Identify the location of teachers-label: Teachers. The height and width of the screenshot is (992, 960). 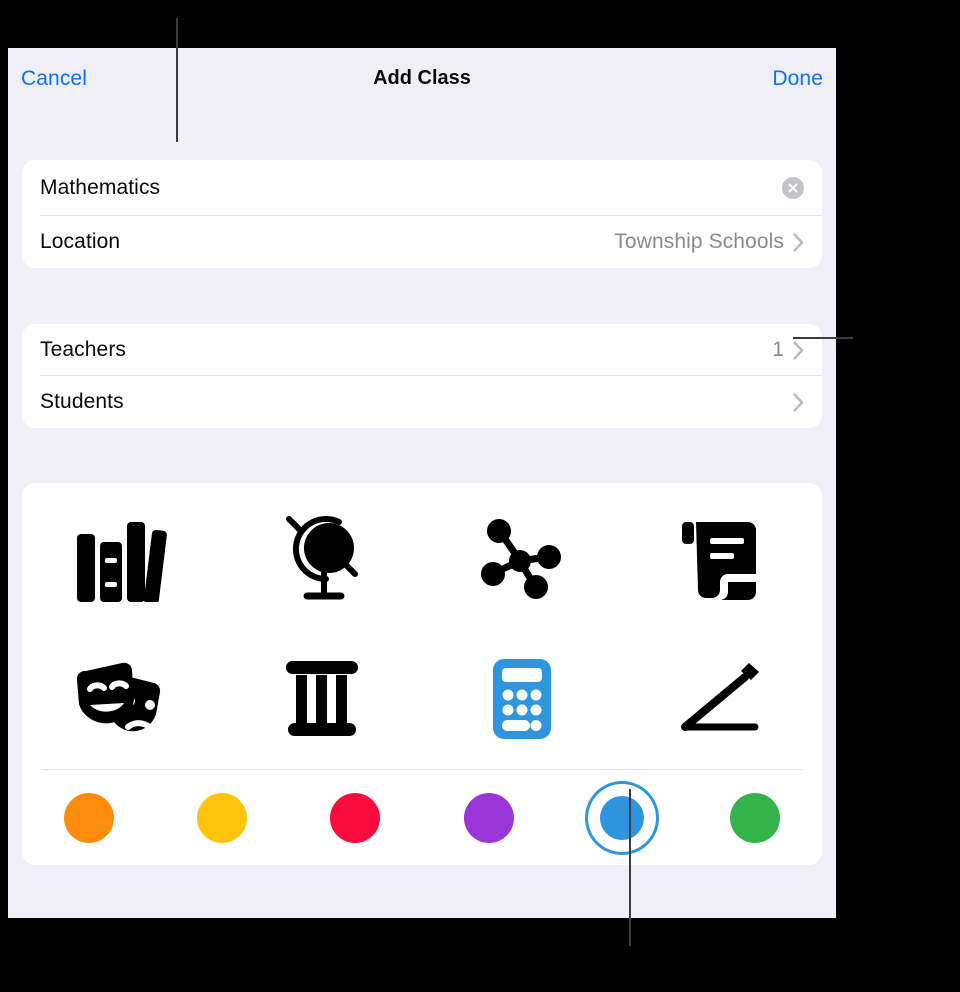
(83, 349).